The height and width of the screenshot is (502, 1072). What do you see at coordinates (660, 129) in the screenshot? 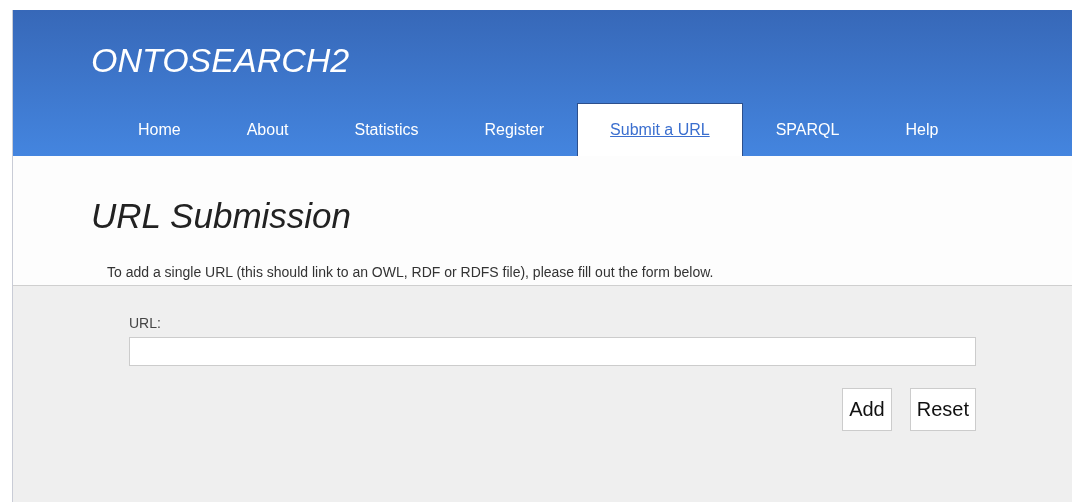
I see `nav-tab: Submit a URL` at bounding box center [660, 129].